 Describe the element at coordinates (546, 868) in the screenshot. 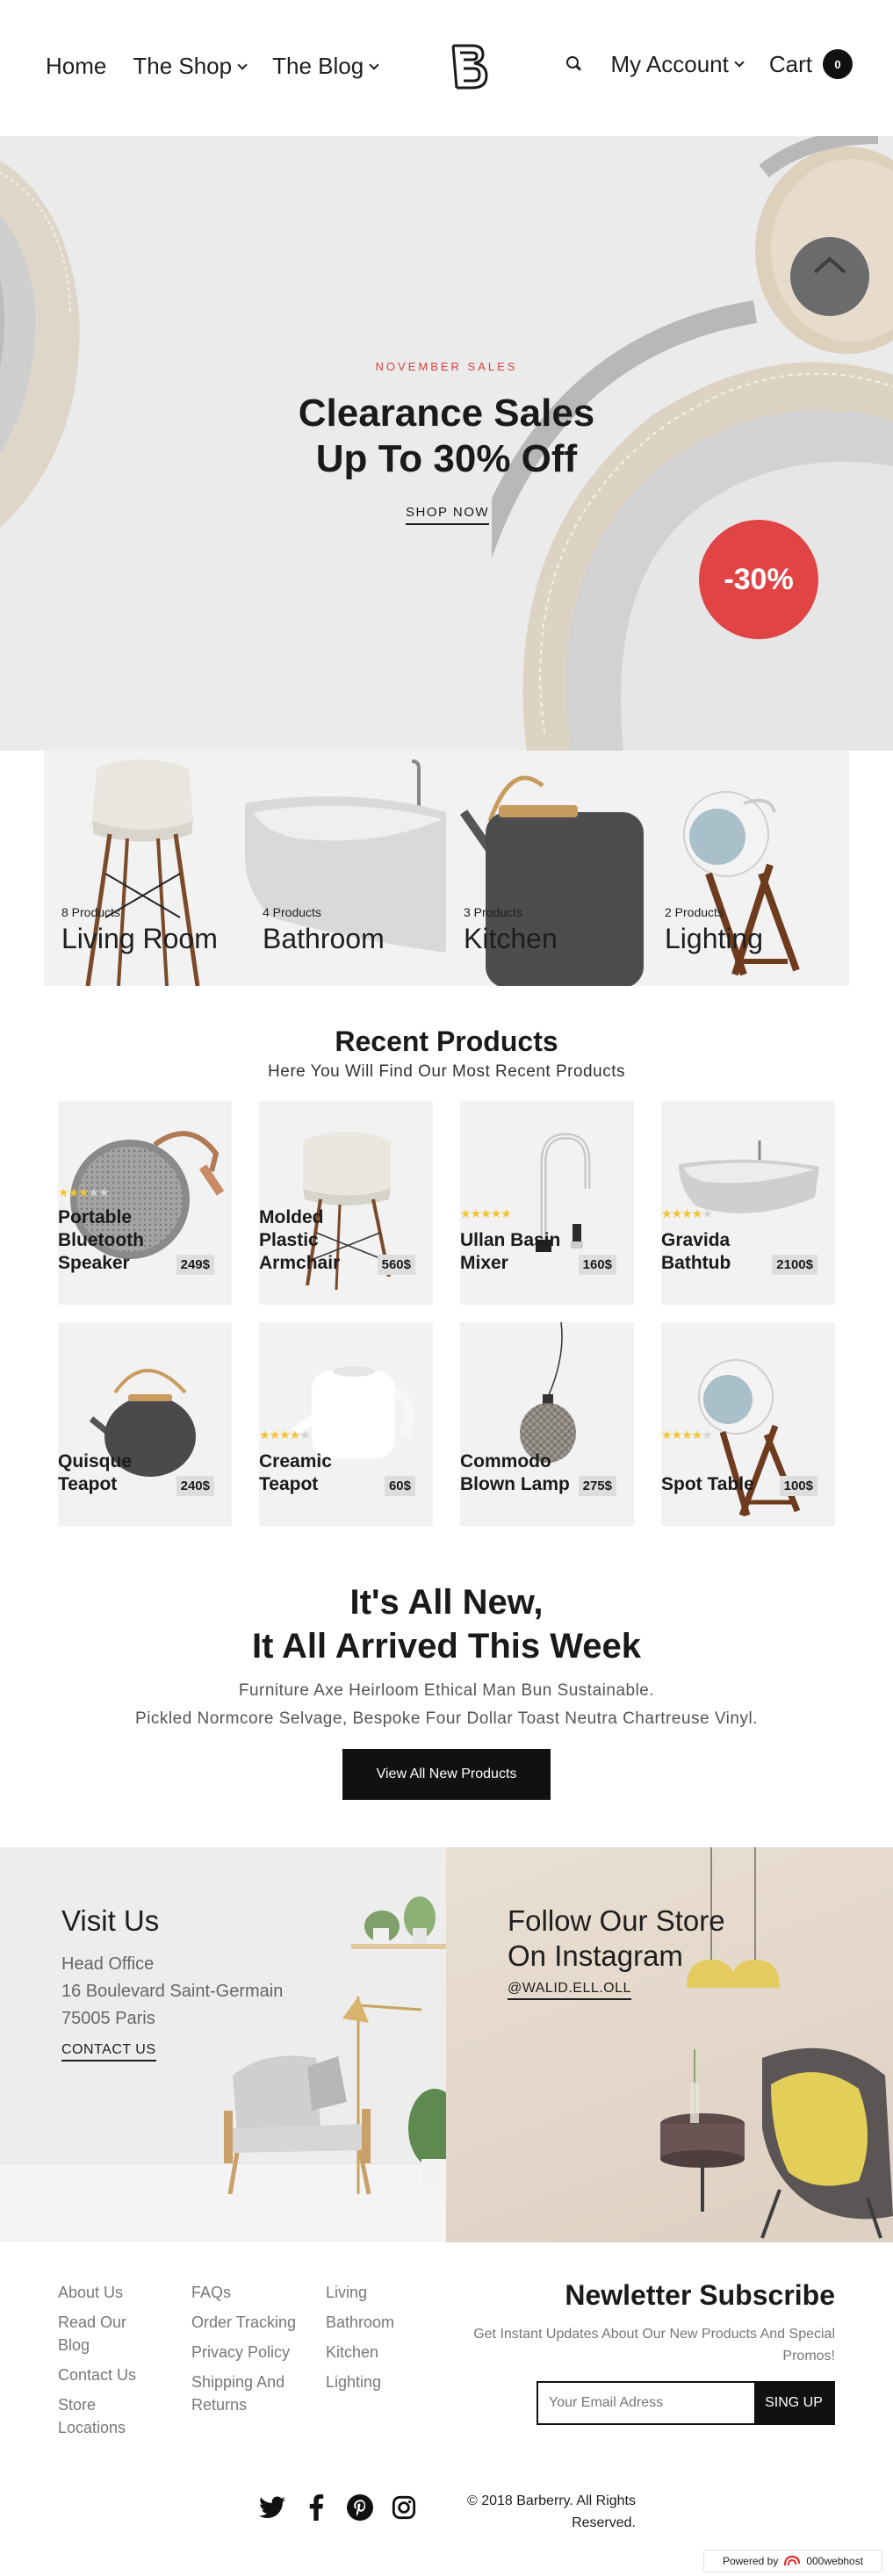

I see `category-card-kitchen: 3 Products Kitchen` at that location.